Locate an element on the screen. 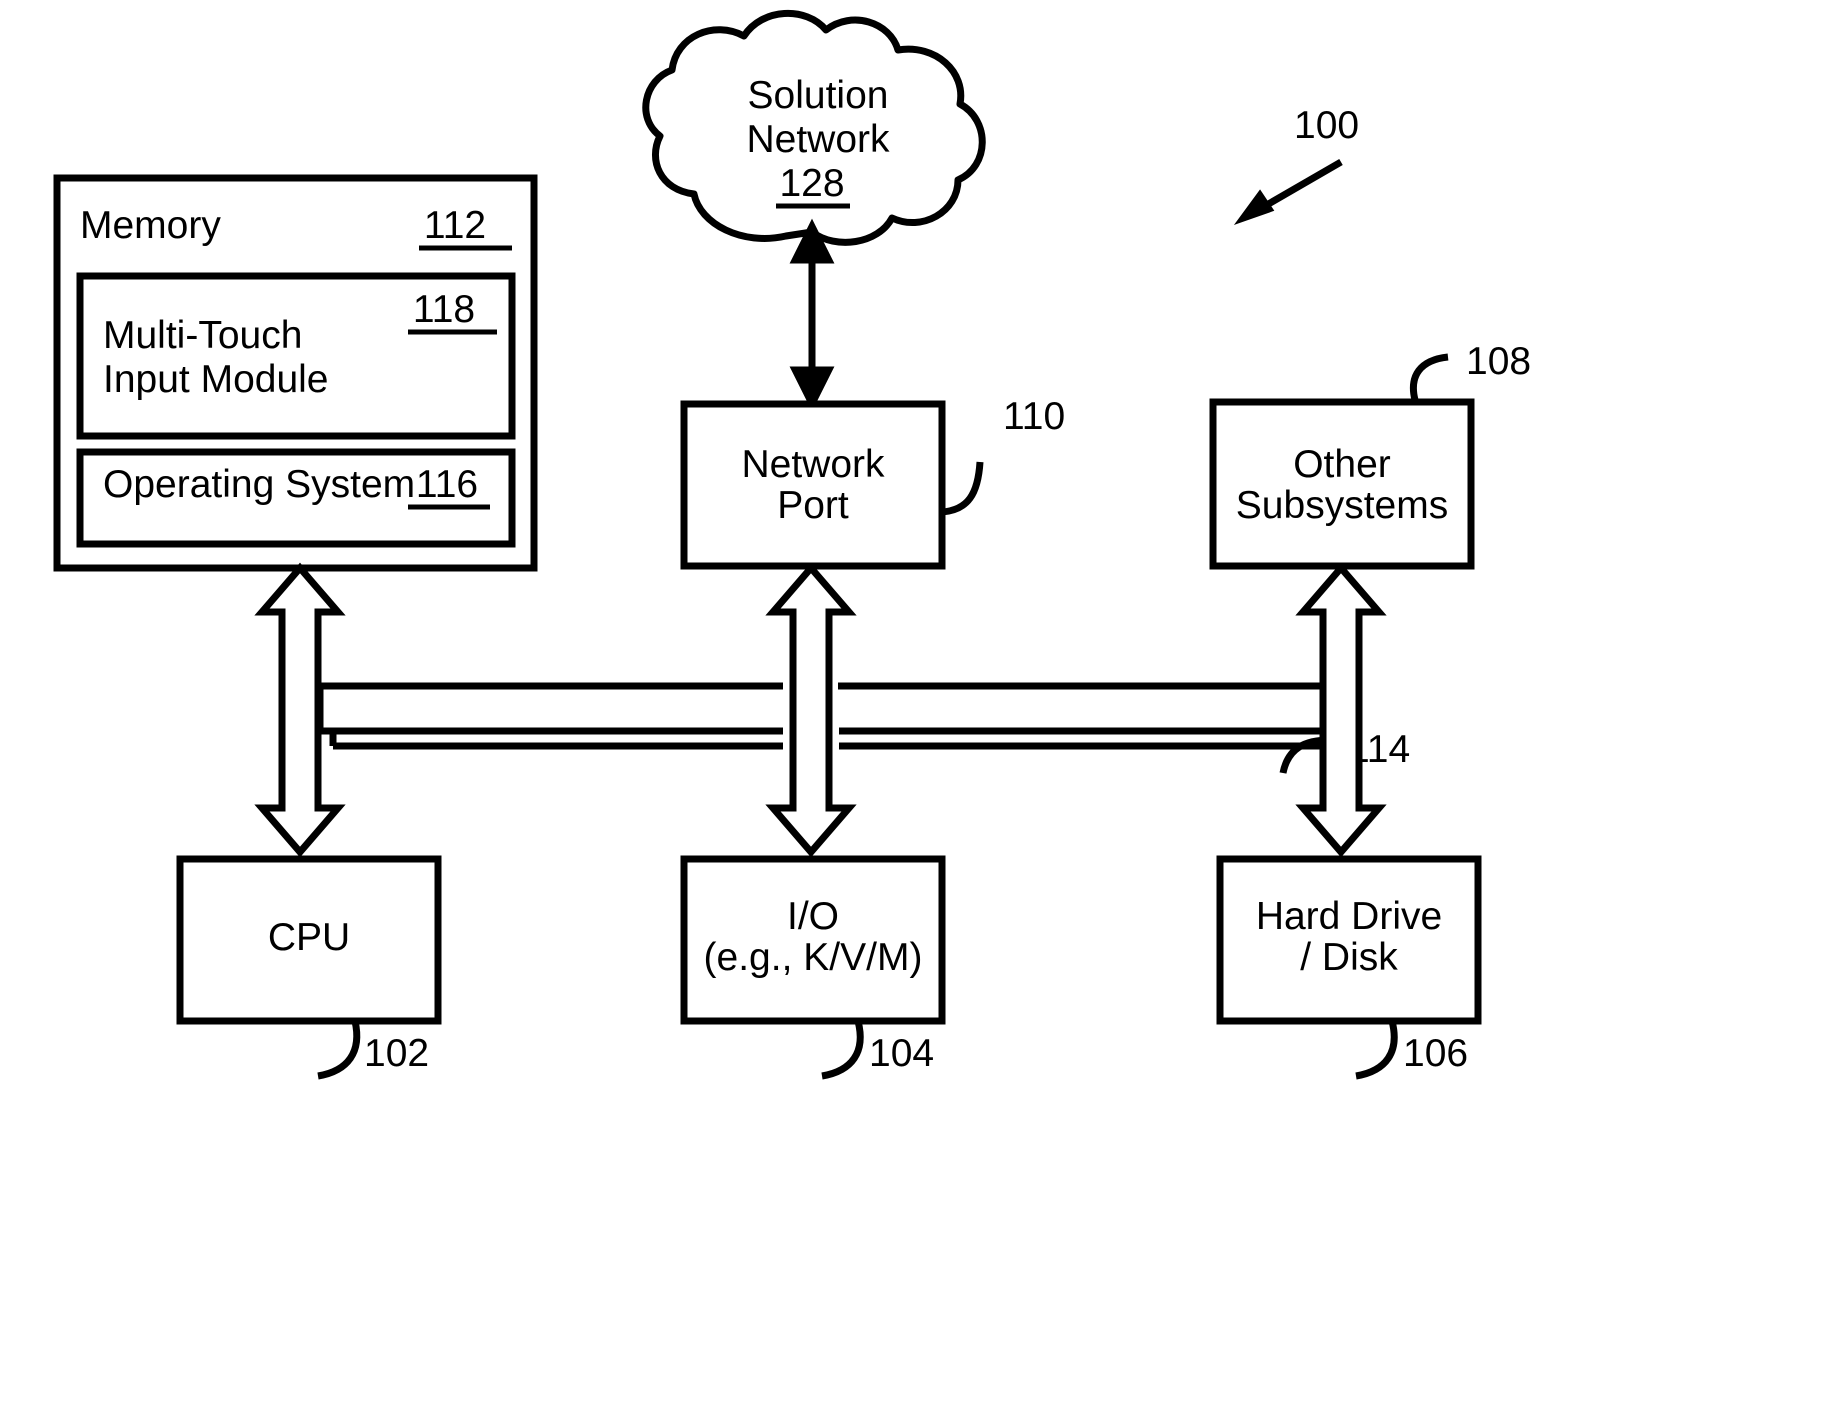  network-port-line2: Port is located at coordinates (813, 505).